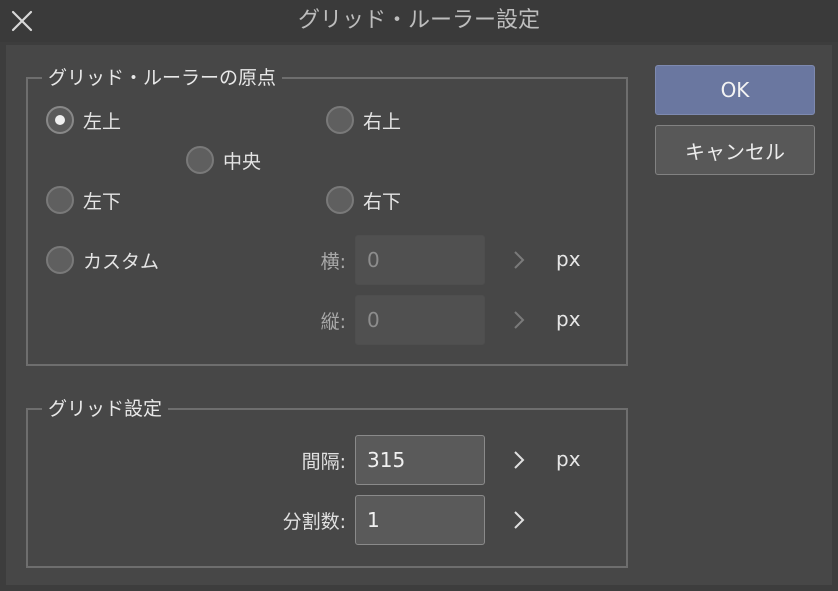 This screenshot has height=591, width=838. I want to click on radio-bottom-left: 左下, so click(83, 200).